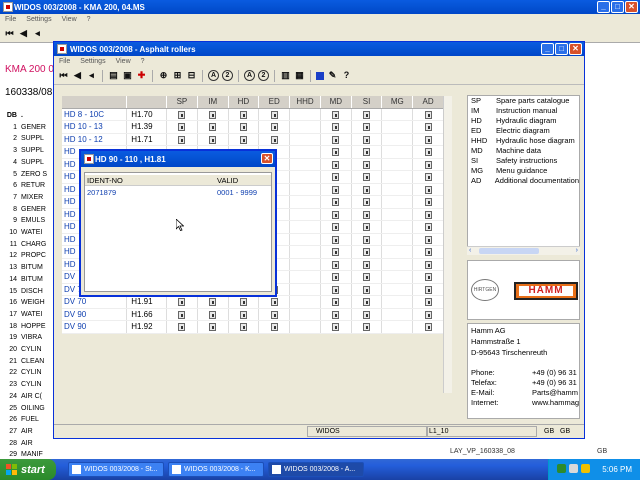 The image size is (640, 480). Describe the element at coordinates (253, 327) in the screenshot. I see `model-row: DV 90 H1.92` at that location.